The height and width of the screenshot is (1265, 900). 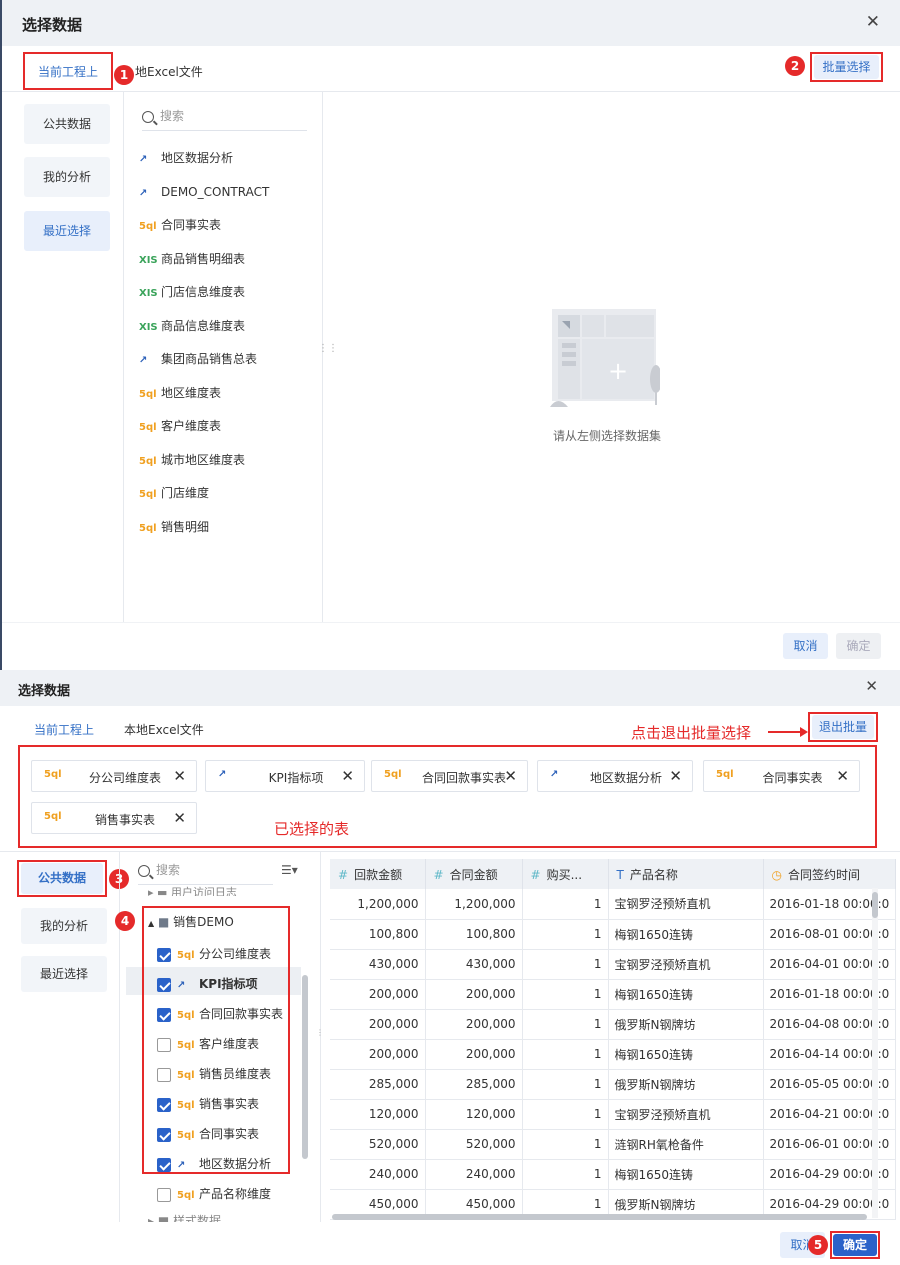 I want to click on tree-item: 5ql 产品名称维度, so click(x=214, y=1193).